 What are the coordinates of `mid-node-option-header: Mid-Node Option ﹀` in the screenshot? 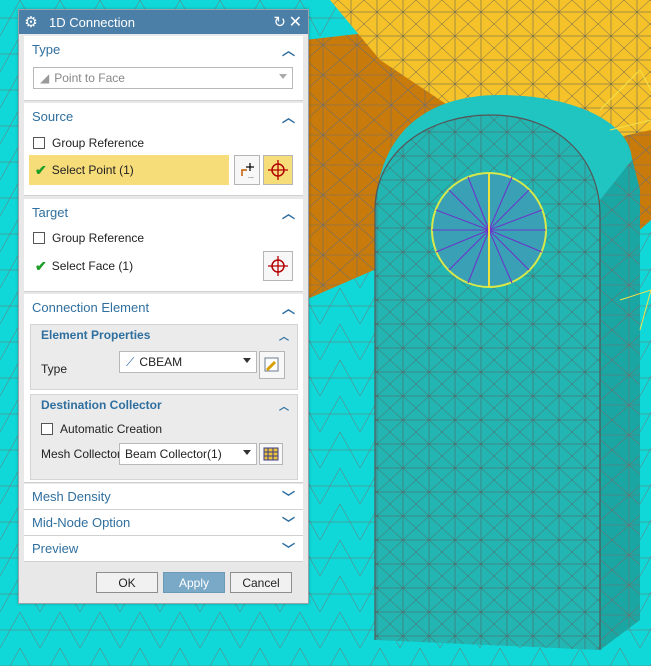 It's located at (163, 522).